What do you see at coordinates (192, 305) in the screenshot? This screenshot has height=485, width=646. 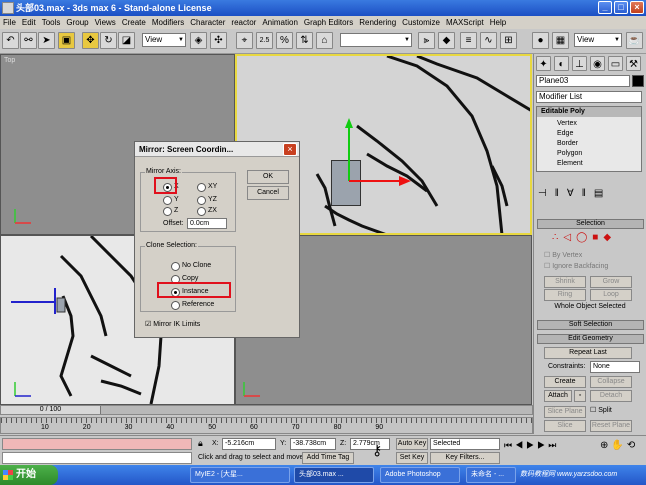 I see `reference-radio: Reference` at bounding box center [192, 305].